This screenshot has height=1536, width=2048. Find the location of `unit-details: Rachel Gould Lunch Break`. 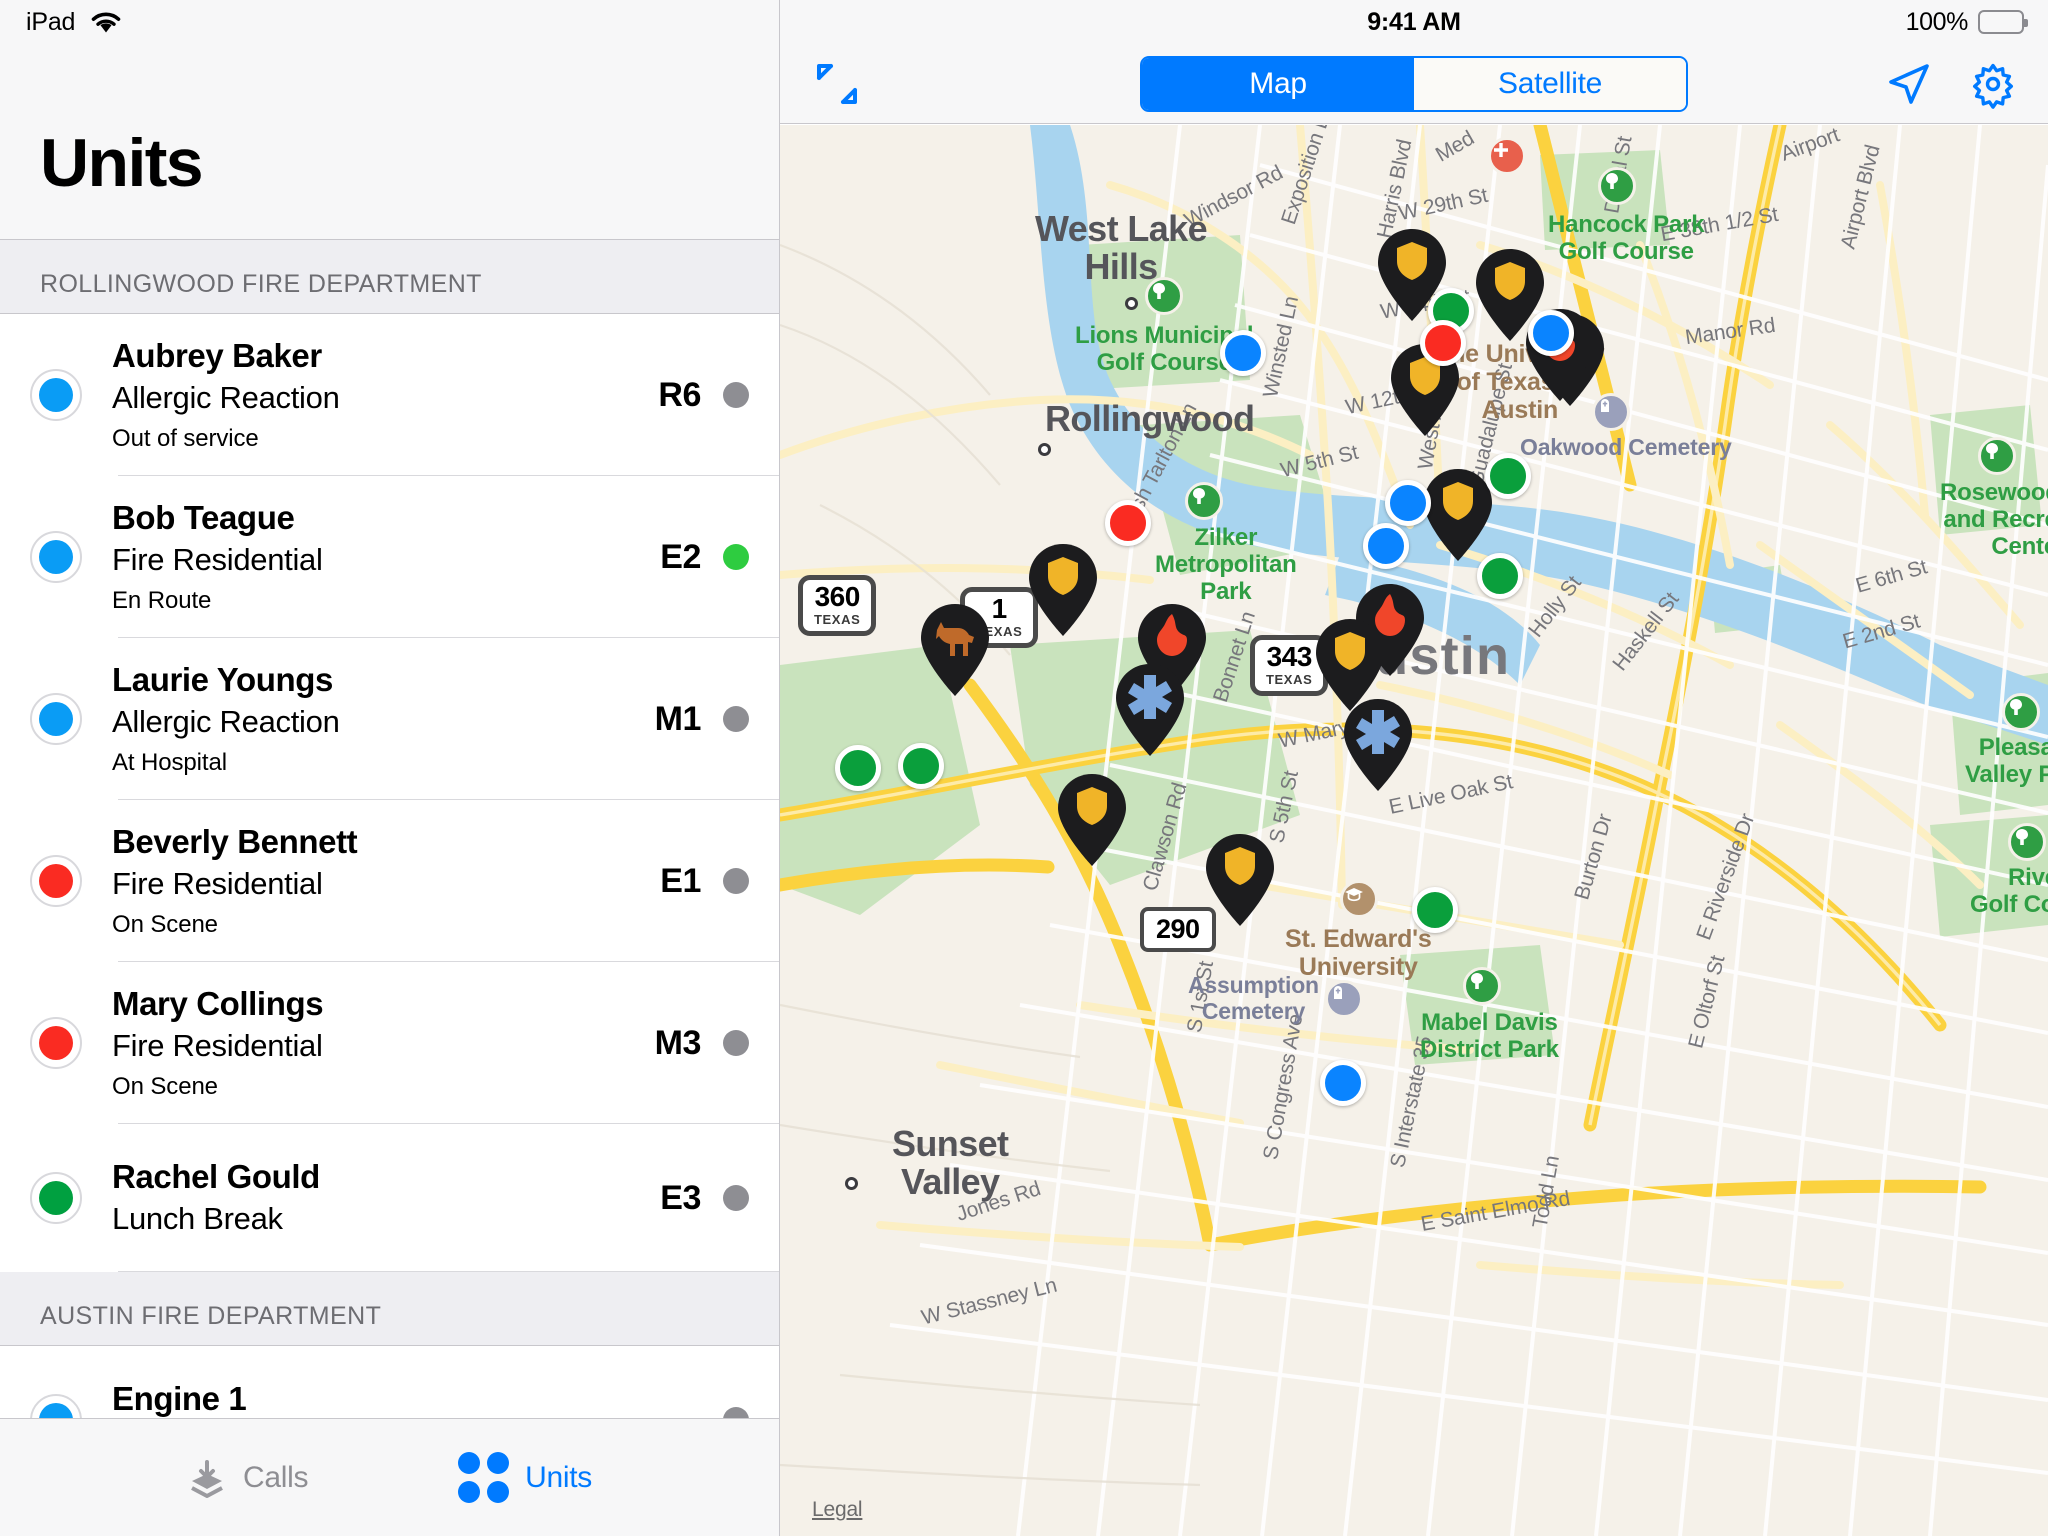

unit-details: Rachel Gould Lunch Break is located at coordinates (373, 1198).